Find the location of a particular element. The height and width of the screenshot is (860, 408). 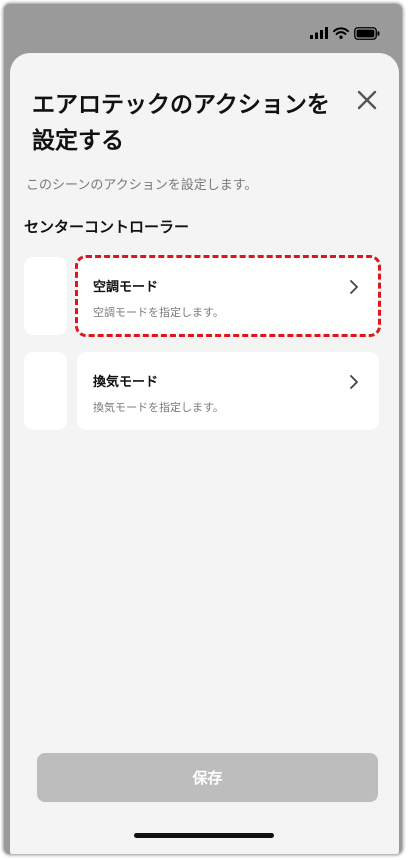

action-item-description: 換気モードを指定します。 is located at coordinates (158, 407).